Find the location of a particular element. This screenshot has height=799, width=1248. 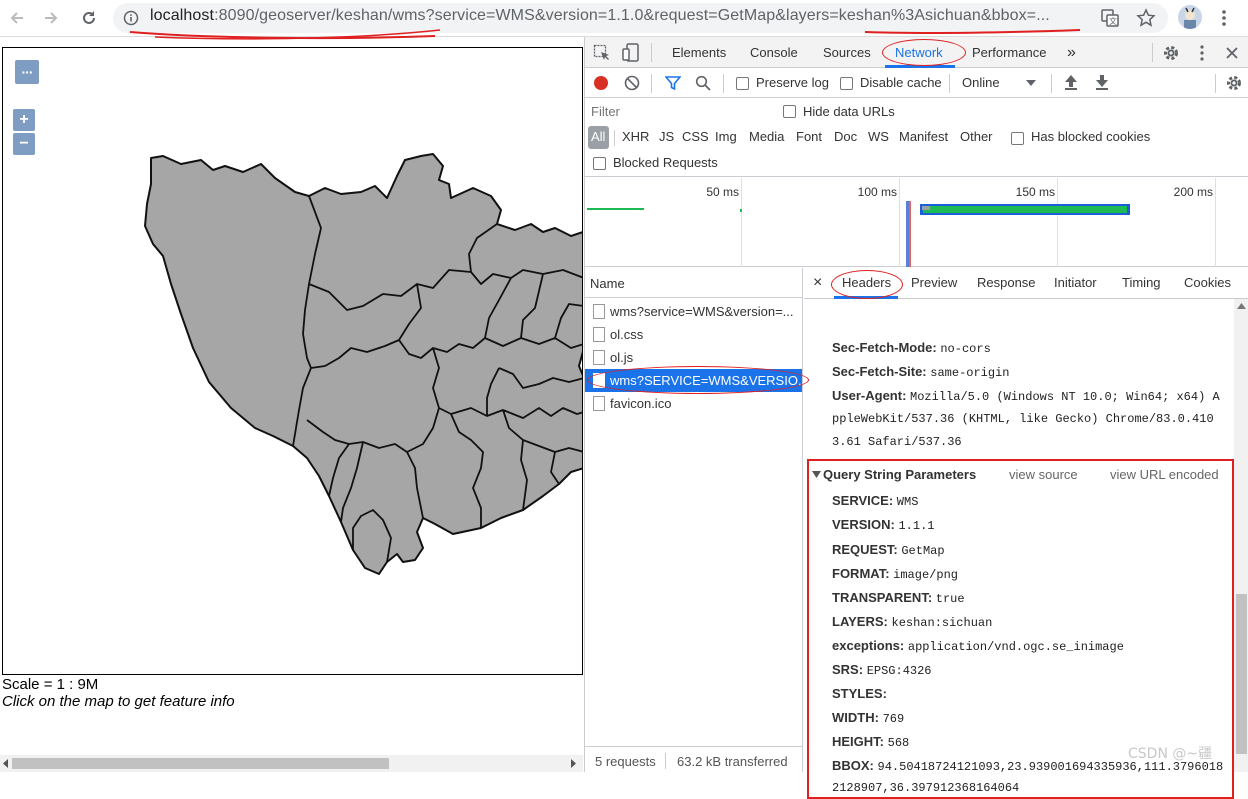

tab-timing: Timing is located at coordinates (1141, 283).